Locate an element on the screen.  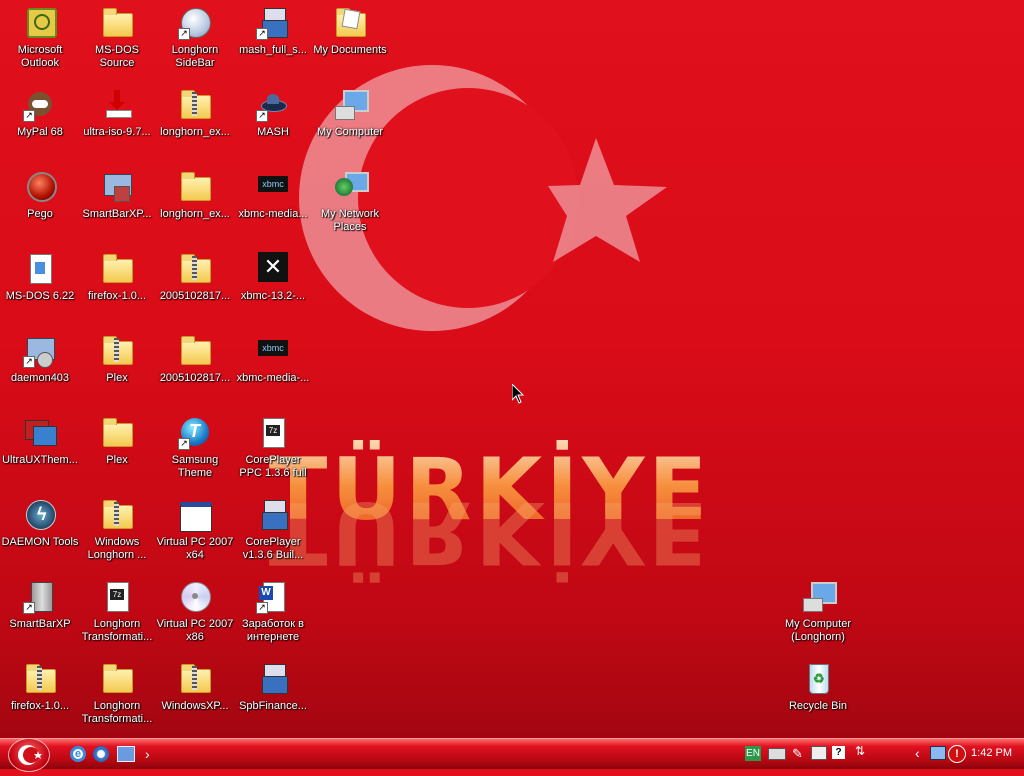
desktop-icon-daemon403: ↗ daemon403 is located at coordinates (40, 371).